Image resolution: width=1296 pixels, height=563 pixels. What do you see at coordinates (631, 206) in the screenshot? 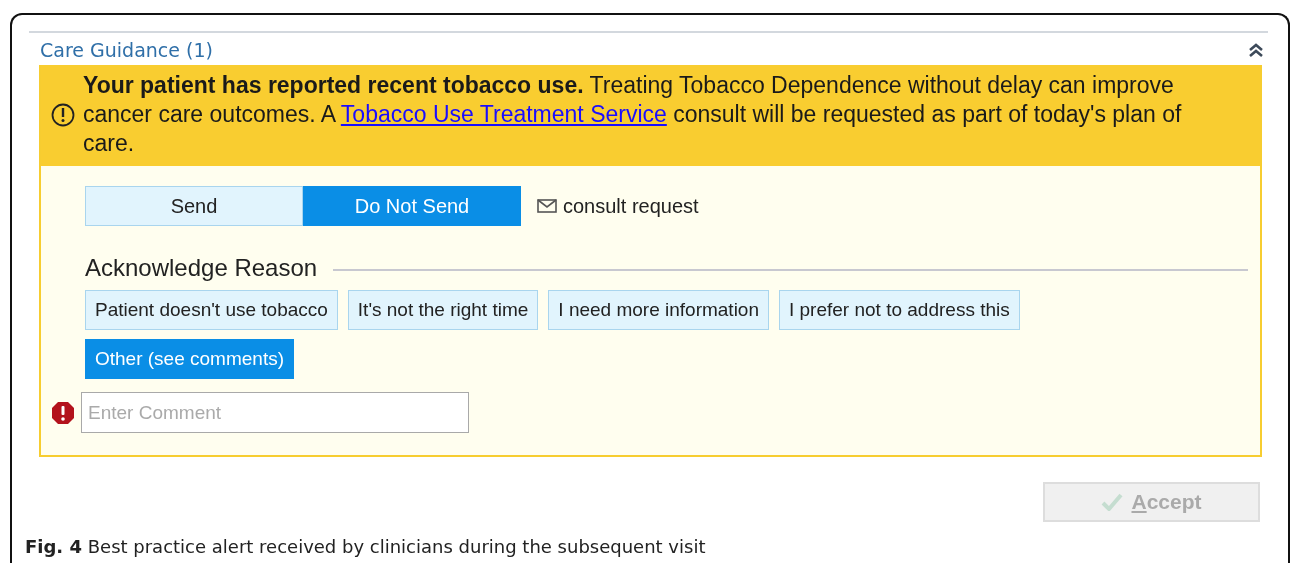
I see `order-label: consult request` at bounding box center [631, 206].